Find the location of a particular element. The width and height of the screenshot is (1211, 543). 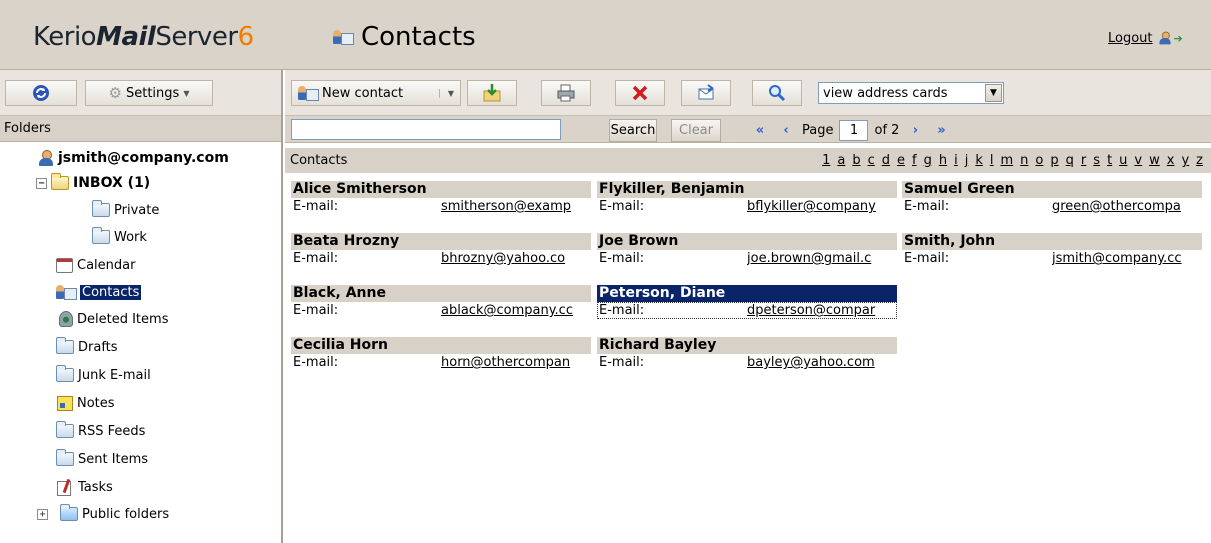

folder-junk-email: Junk E-mail is located at coordinates (103, 375).